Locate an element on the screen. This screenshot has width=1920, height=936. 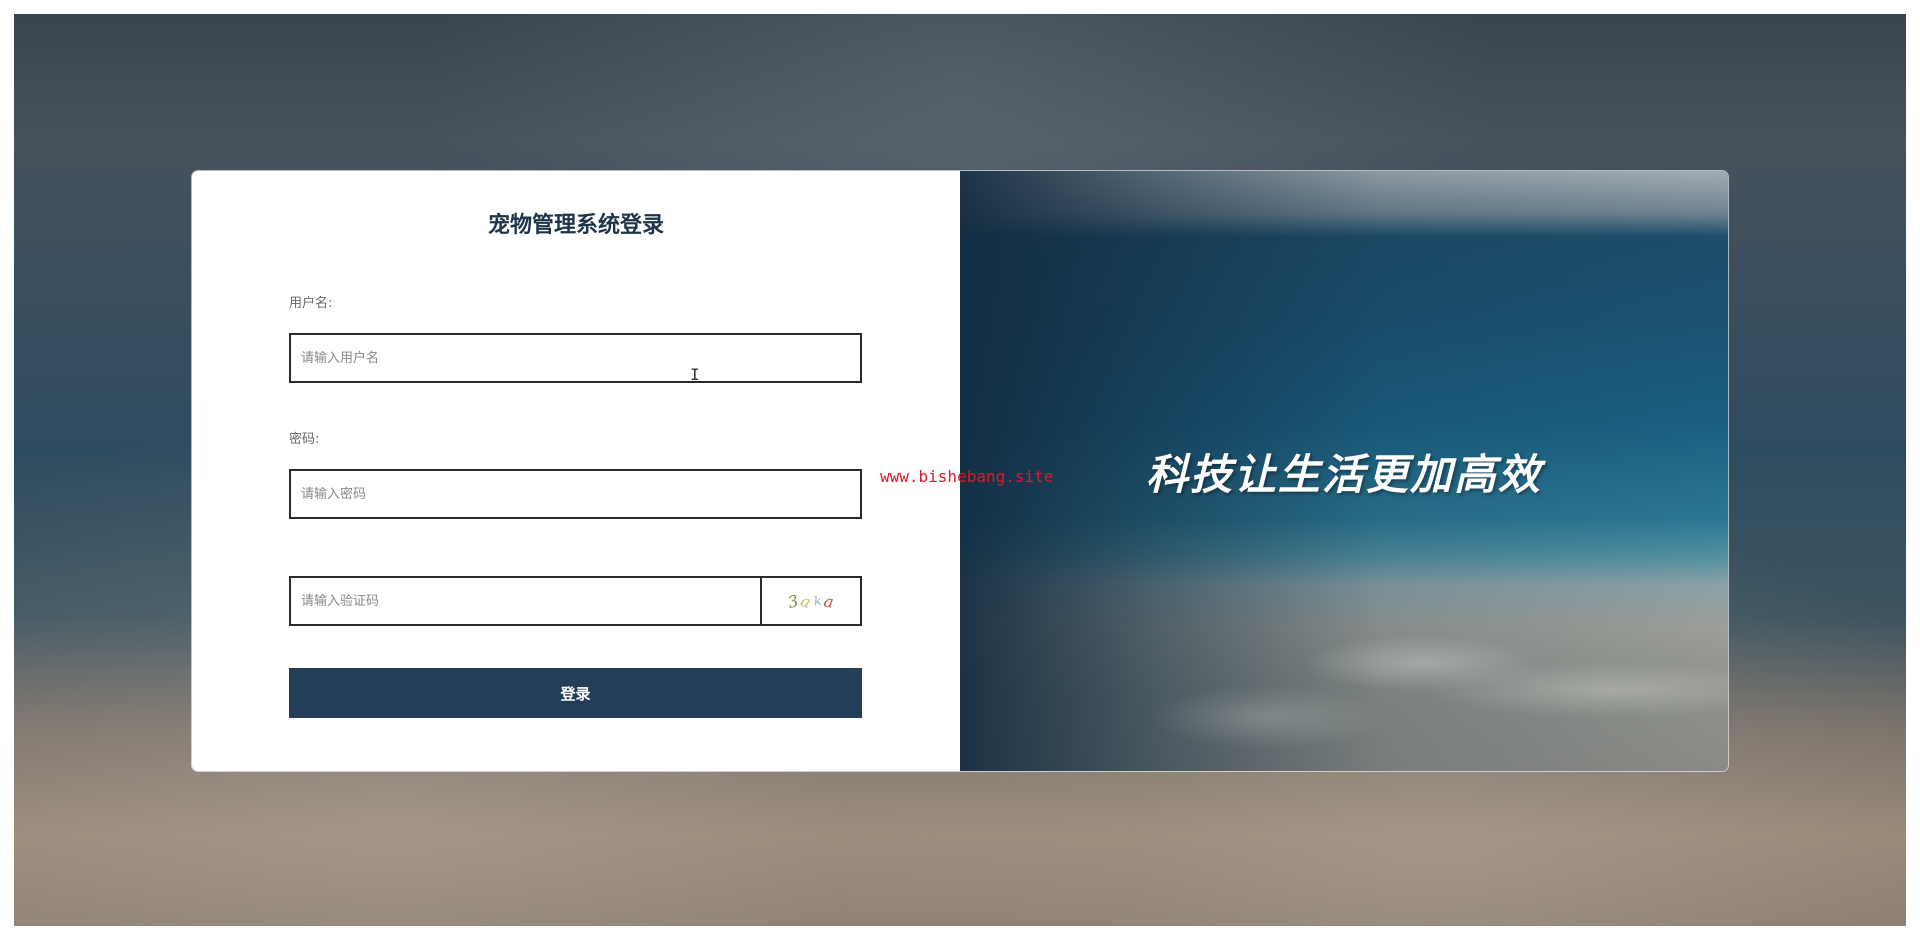
password-label: 密码: is located at coordinates (304, 439).